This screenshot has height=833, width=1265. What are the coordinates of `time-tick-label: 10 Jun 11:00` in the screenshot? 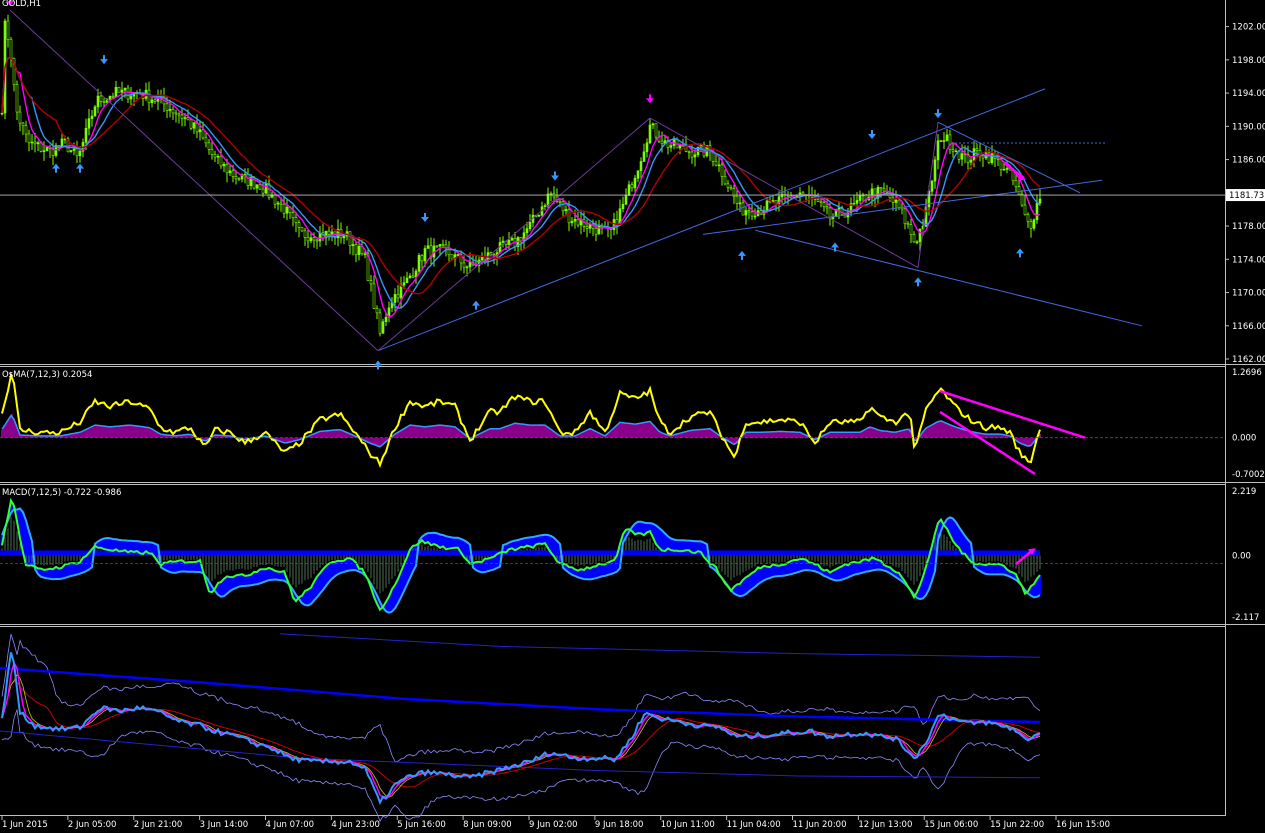 It's located at (688, 824).